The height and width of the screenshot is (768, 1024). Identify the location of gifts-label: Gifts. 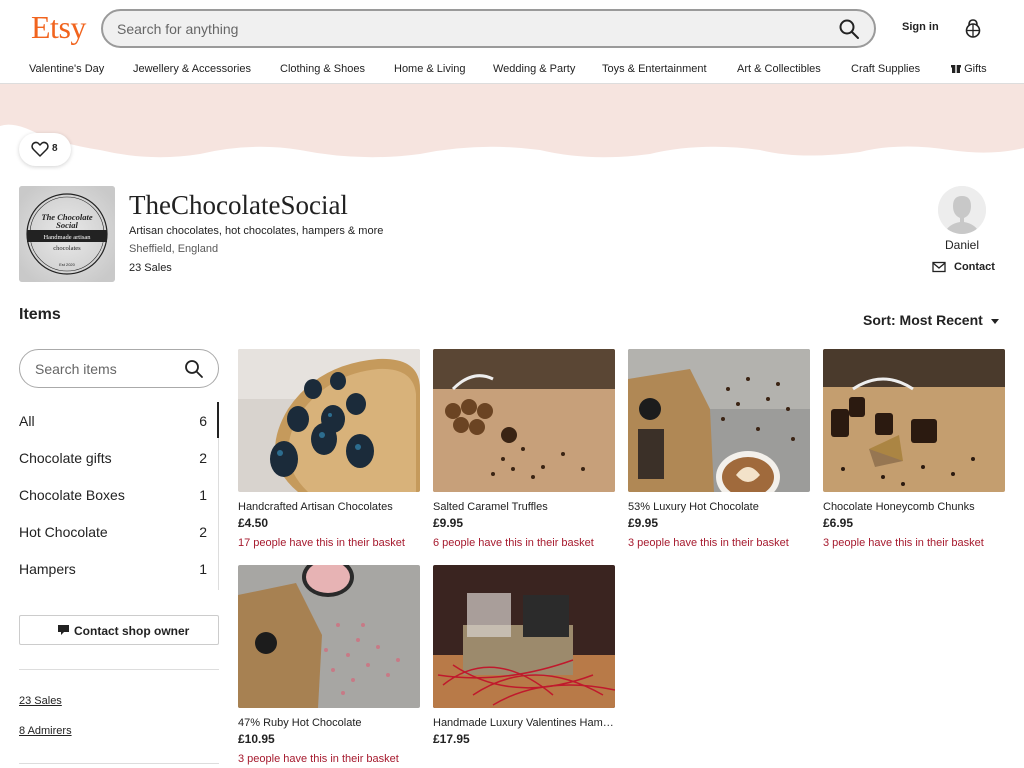
(975, 69).